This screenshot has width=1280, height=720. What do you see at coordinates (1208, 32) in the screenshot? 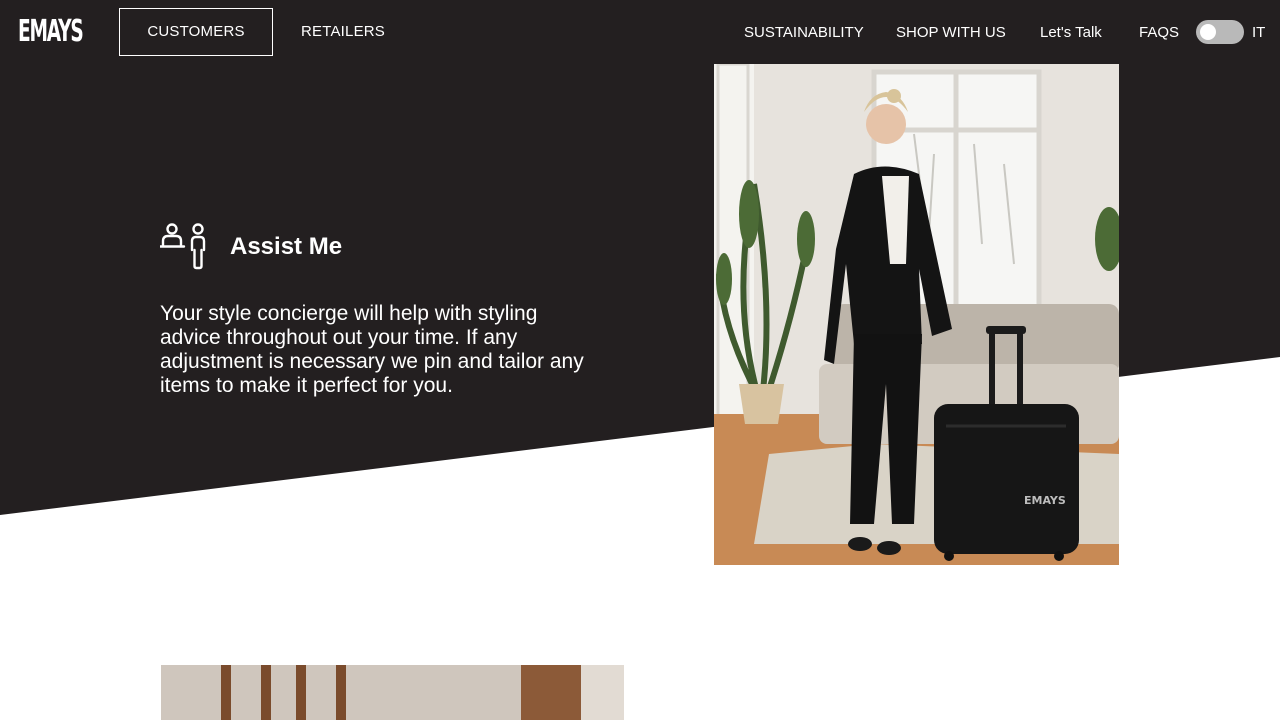
I see `toggle-knob` at bounding box center [1208, 32].